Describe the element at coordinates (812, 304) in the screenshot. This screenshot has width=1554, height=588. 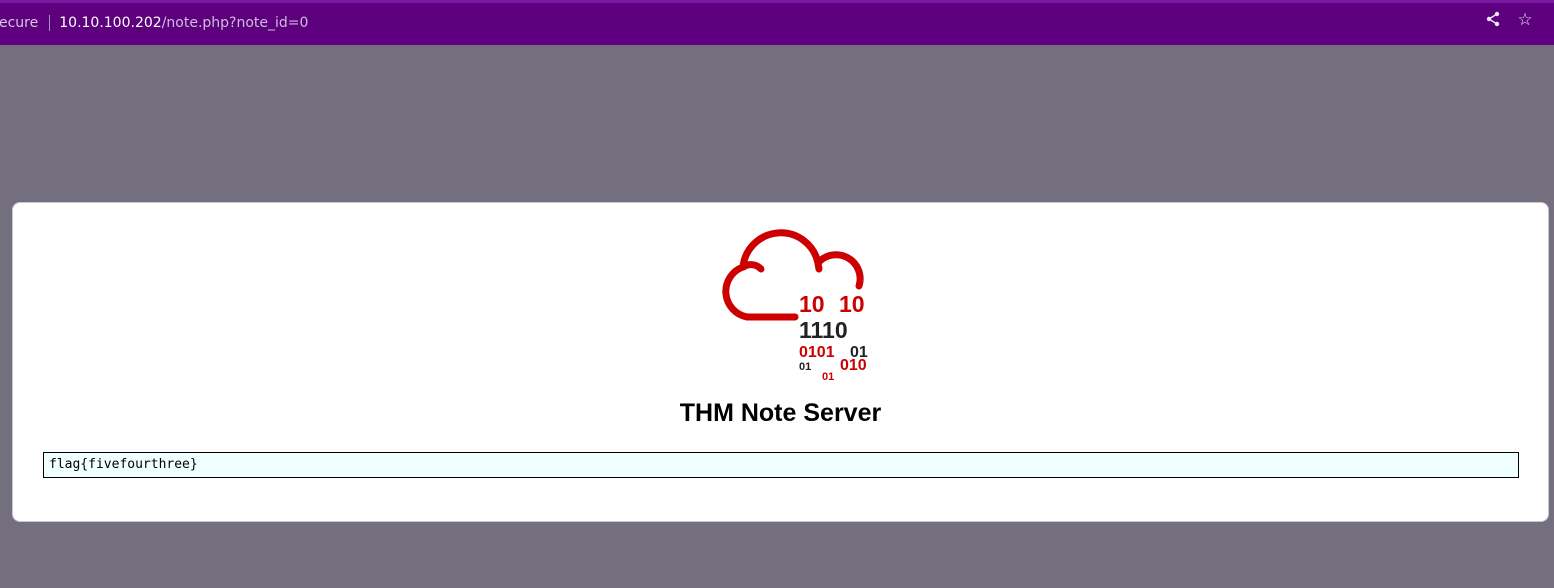
I see `logo-digits-1: 10` at that location.